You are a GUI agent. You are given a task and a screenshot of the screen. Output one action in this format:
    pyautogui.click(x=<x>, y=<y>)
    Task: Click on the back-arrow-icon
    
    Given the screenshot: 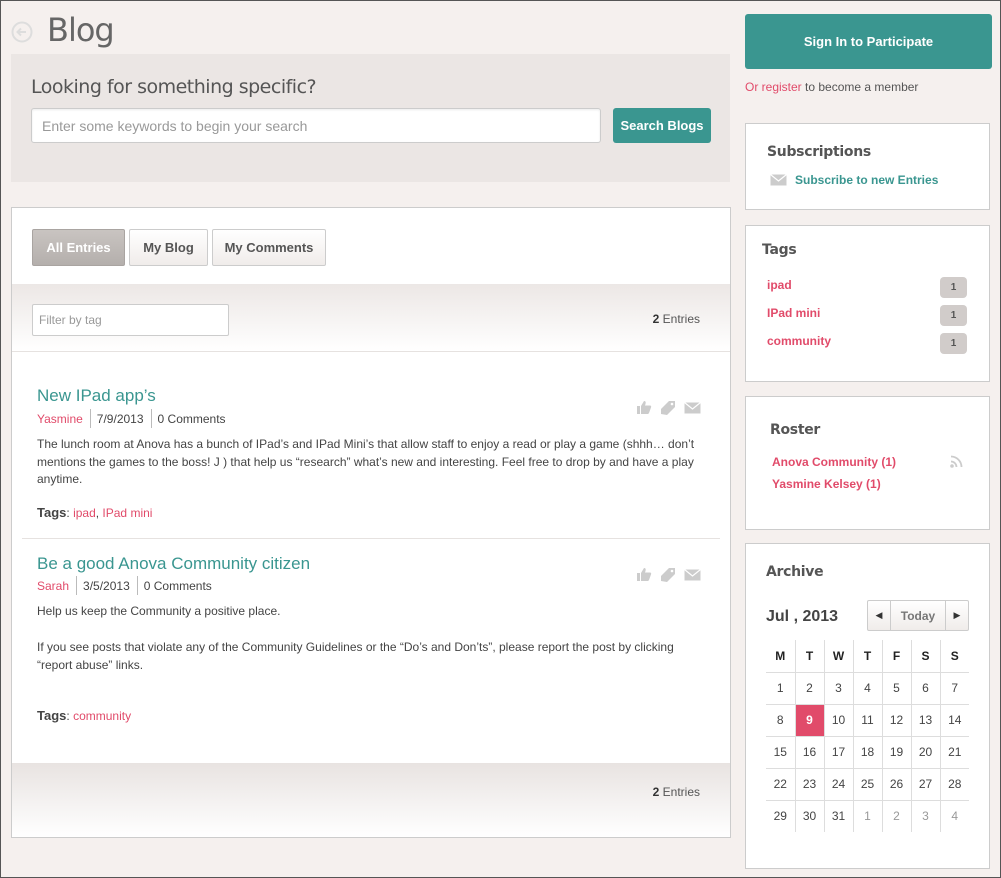 What is the action you would take?
    pyautogui.click(x=22, y=32)
    